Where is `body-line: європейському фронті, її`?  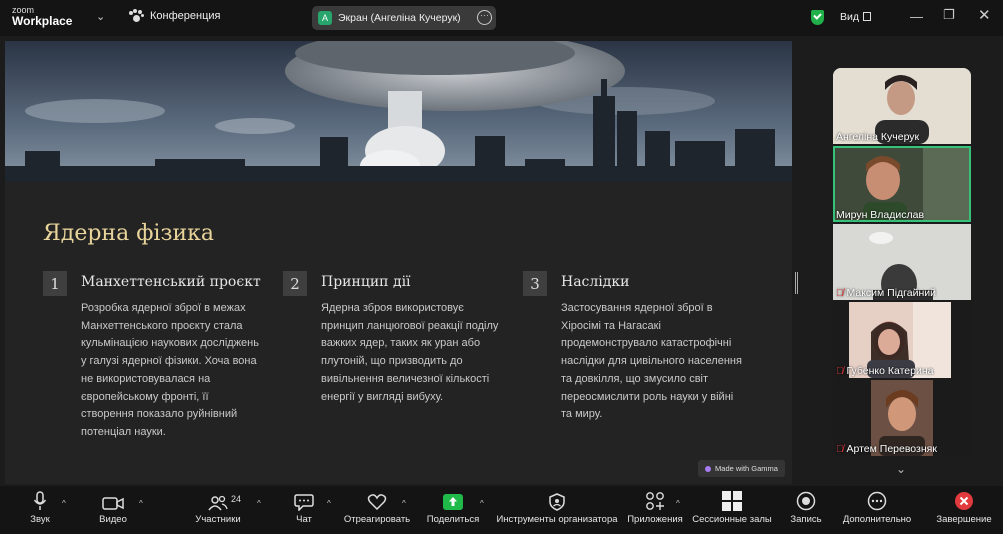
body-line: європейському фронті, її is located at coordinates (145, 396).